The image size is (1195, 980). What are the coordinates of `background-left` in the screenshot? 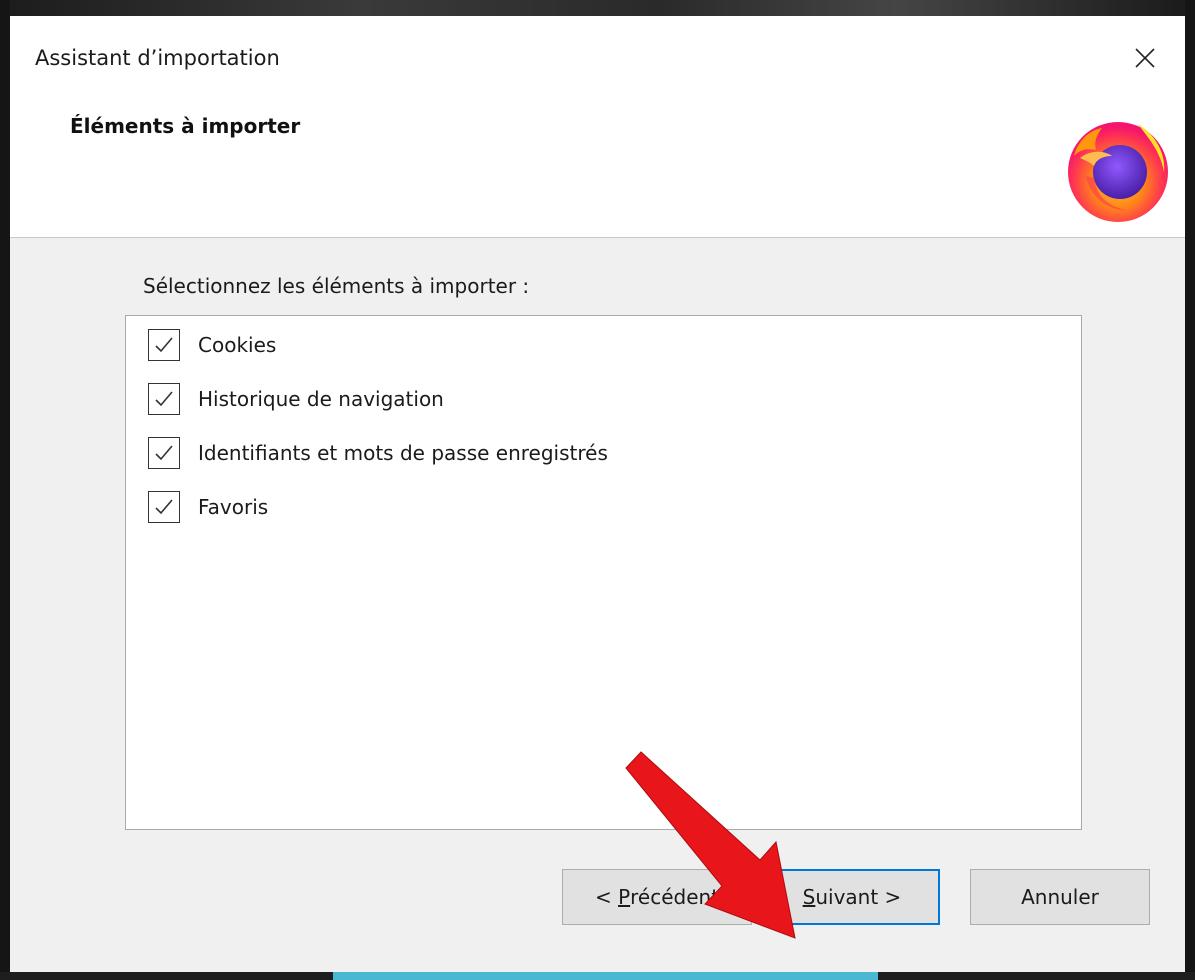 It's located at (5, 490).